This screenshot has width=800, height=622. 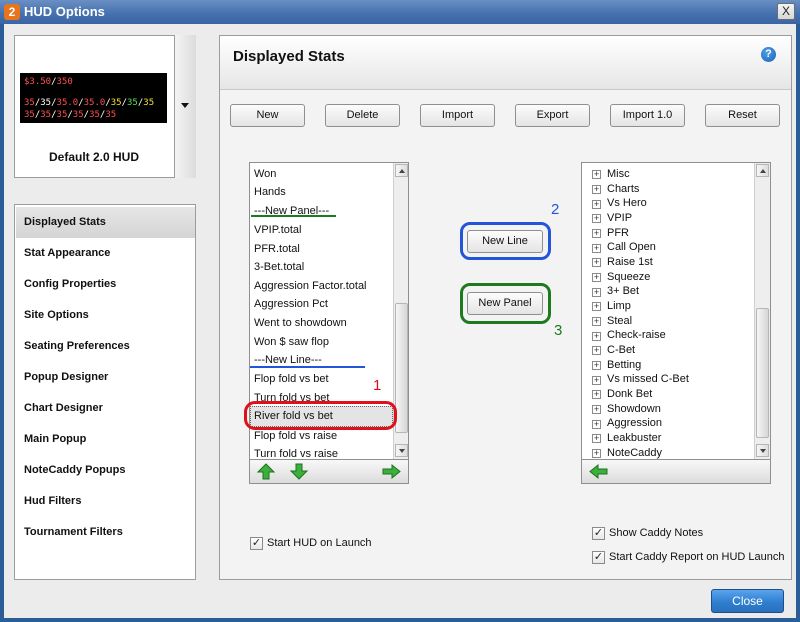 I want to click on arrow-up-green-icon, so click(x=266, y=471).